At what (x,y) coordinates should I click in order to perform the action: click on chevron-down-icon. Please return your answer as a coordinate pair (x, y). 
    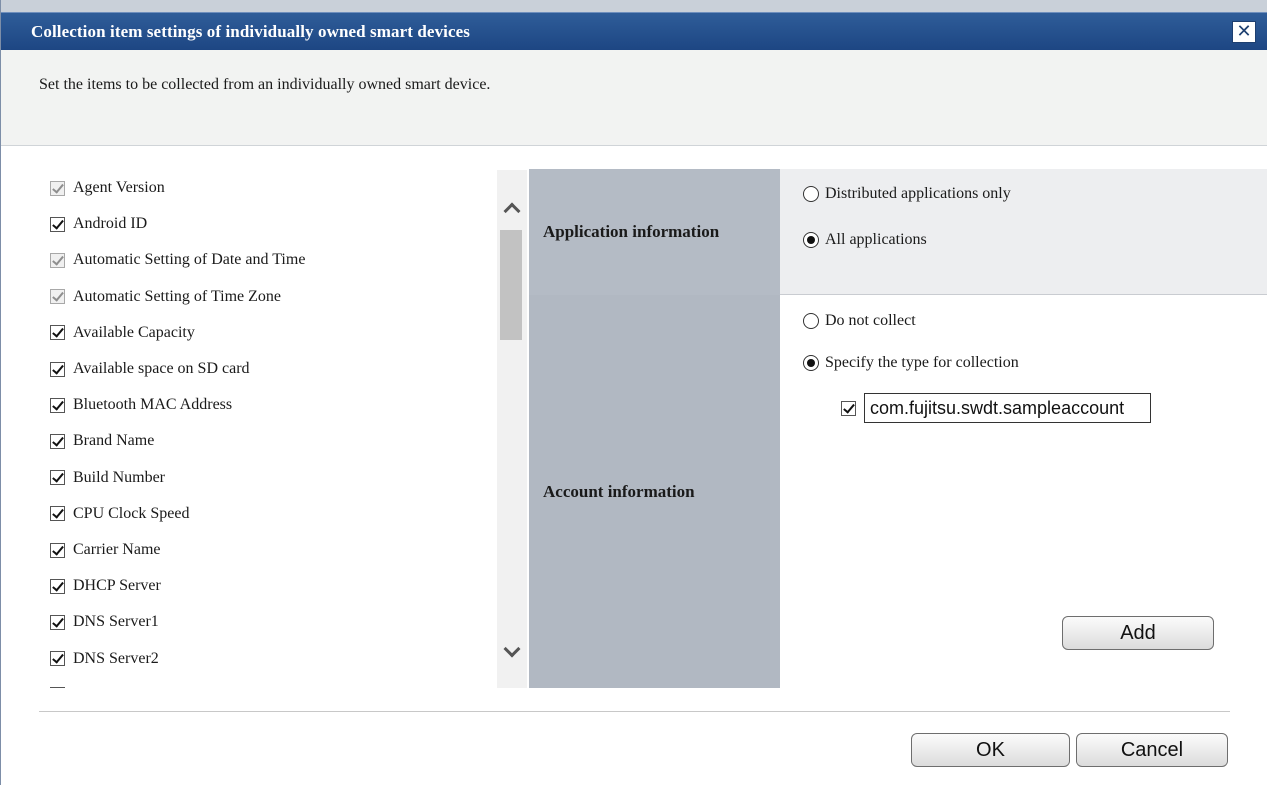
    Looking at the image, I should click on (512, 649).